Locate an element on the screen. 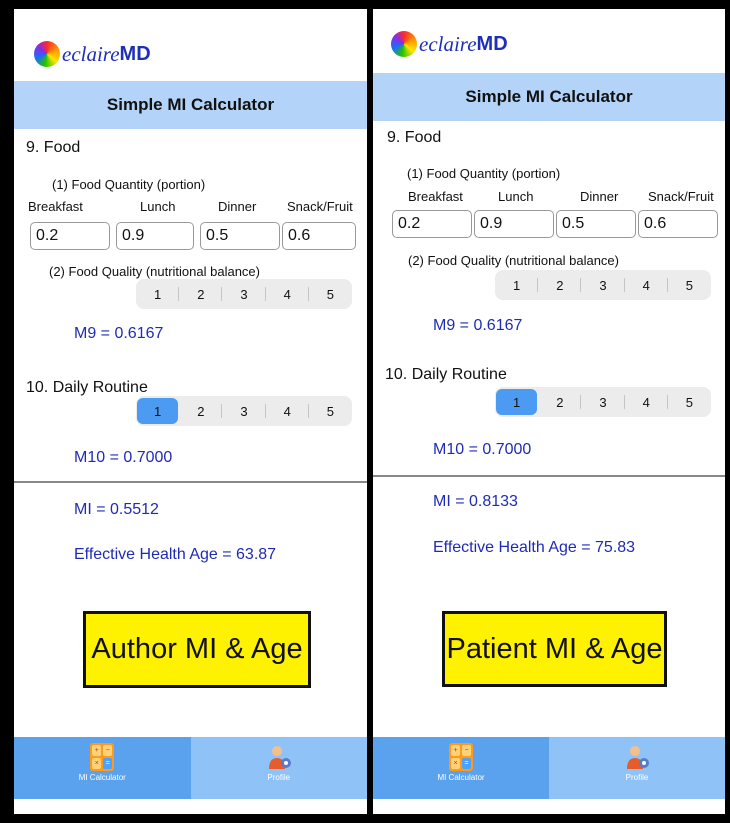 The width and height of the screenshot is (730, 823). mi-result: MI = 0.8133 is located at coordinates (475, 501).